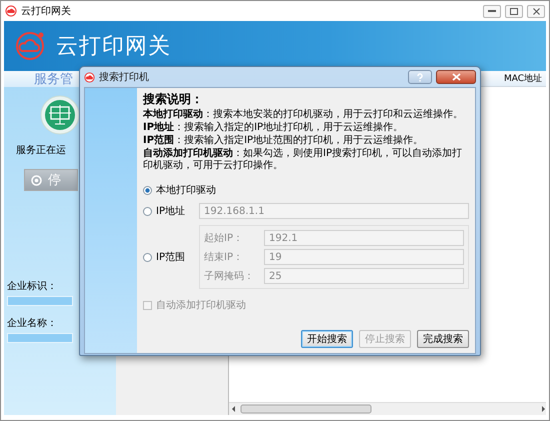 The height and width of the screenshot is (421, 550). Describe the element at coordinates (523, 78) in the screenshot. I see `column-header: MAC地址` at that location.